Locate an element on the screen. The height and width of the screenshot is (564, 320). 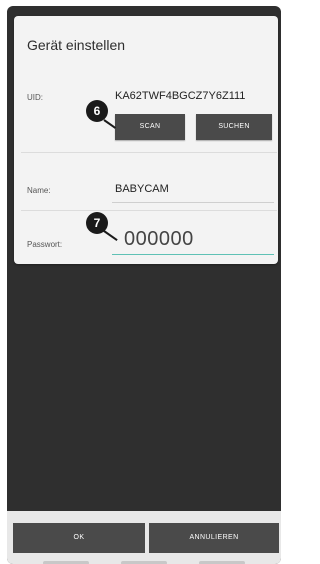
callout-arrow is located at coordinates (110, 235).